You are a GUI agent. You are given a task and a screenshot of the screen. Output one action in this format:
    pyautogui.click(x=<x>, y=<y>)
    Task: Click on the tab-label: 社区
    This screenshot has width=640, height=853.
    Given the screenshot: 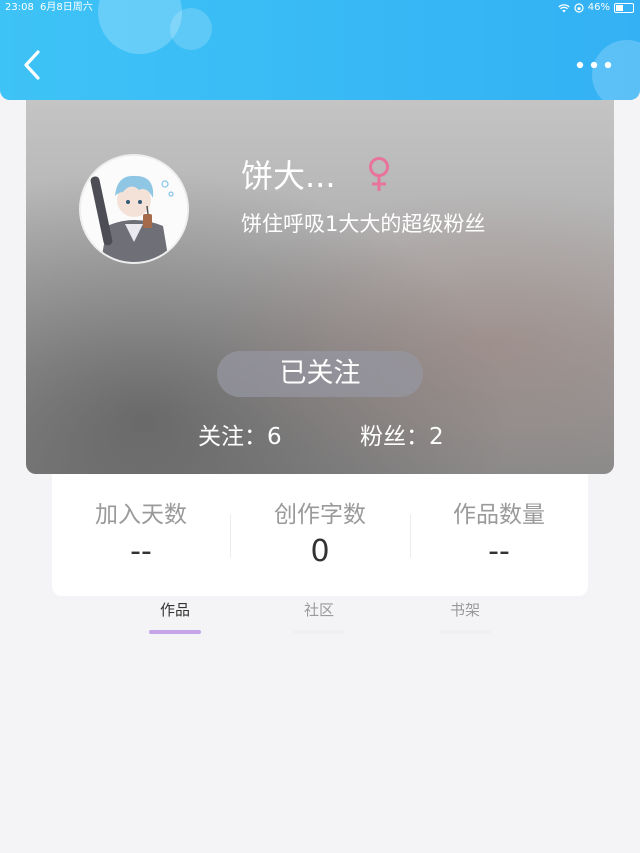 What is the action you would take?
    pyautogui.click(x=318, y=610)
    